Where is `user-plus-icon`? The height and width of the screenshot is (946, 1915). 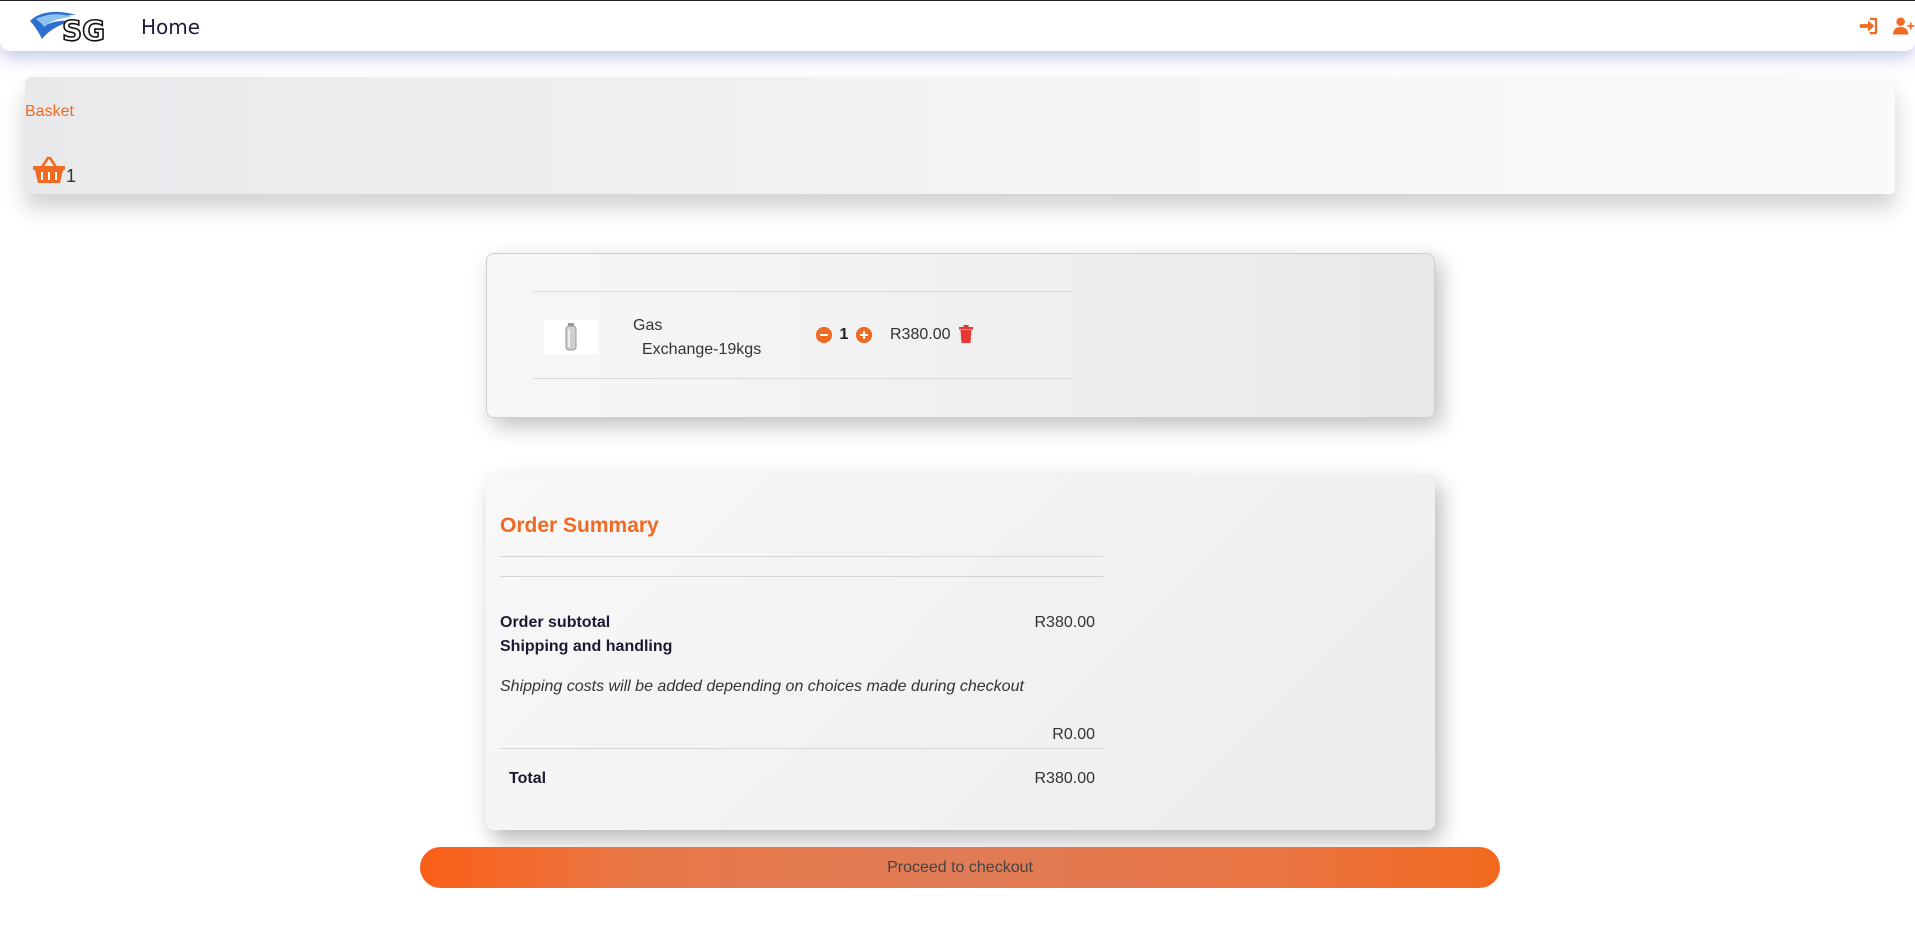
user-plus-icon is located at coordinates (1904, 26).